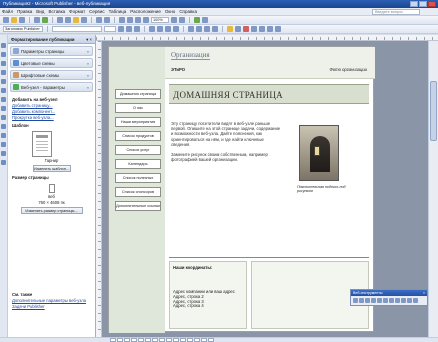 The height and width of the screenshot is (342, 438). What do you see at coordinates (99, 20) in the screenshot?
I see `undo-icon` at bounding box center [99, 20].